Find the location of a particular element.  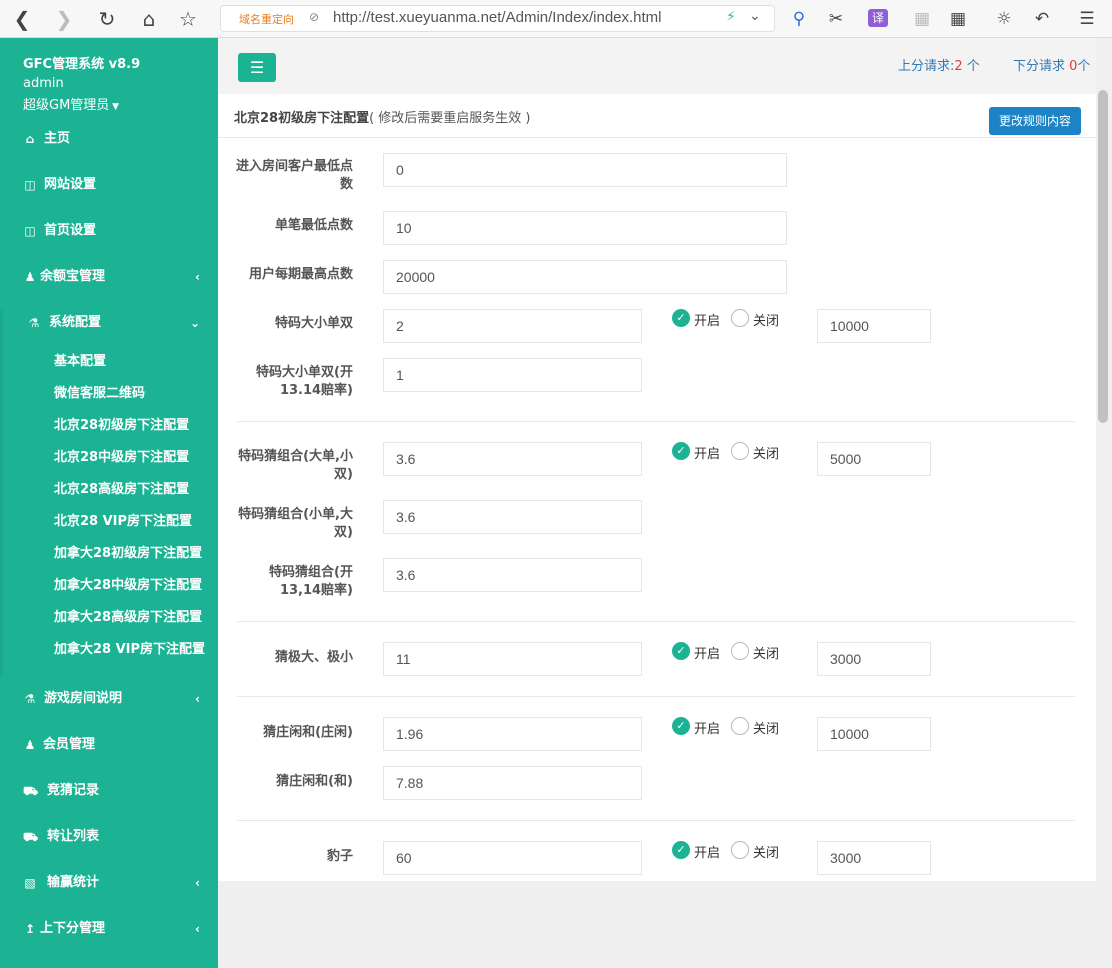

undo-icon: ↶ is located at coordinates (1042, 19).